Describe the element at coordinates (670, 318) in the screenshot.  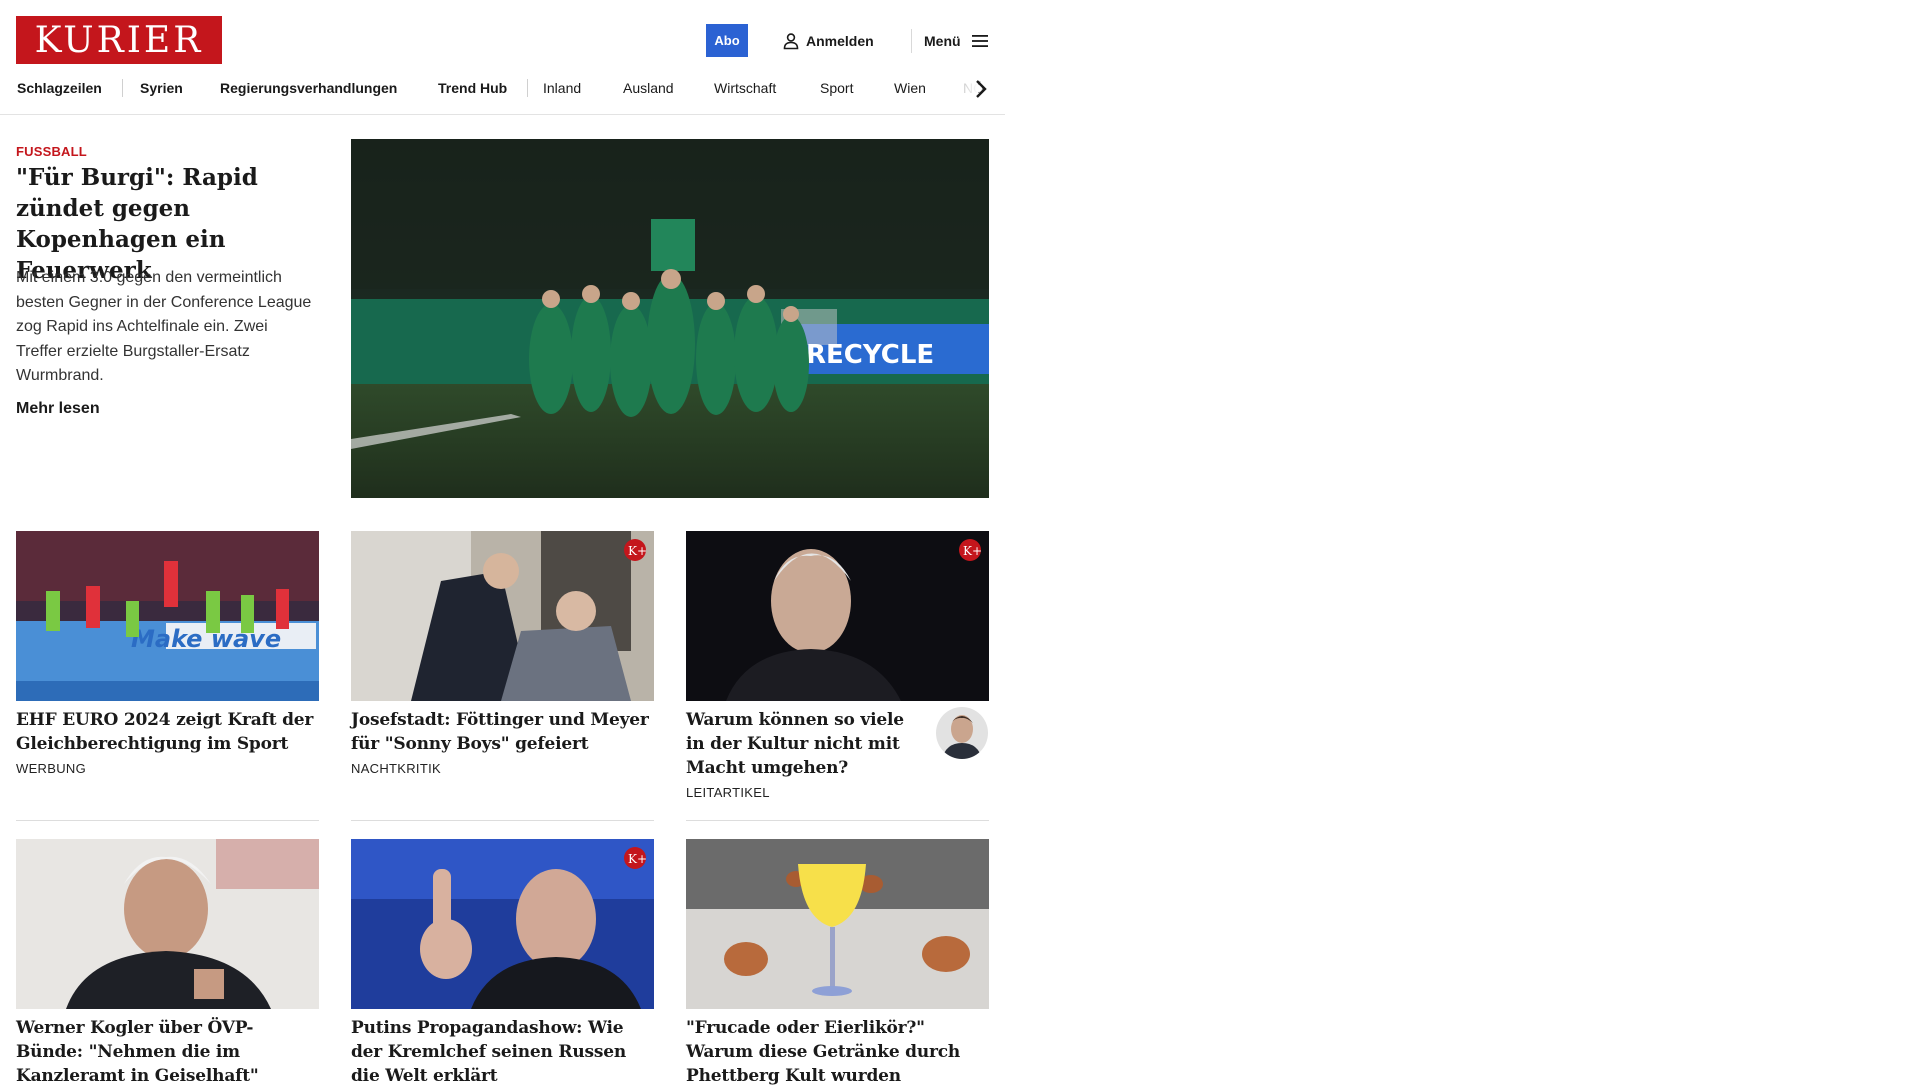
I see `hero-image: RECYCLE` at that location.